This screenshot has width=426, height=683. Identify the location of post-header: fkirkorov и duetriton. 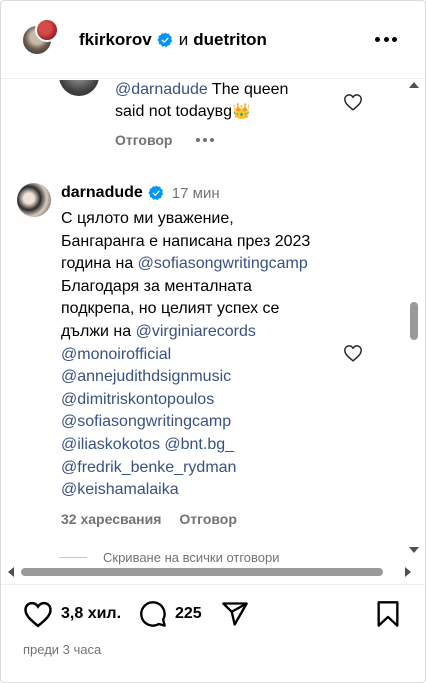
(213, 40).